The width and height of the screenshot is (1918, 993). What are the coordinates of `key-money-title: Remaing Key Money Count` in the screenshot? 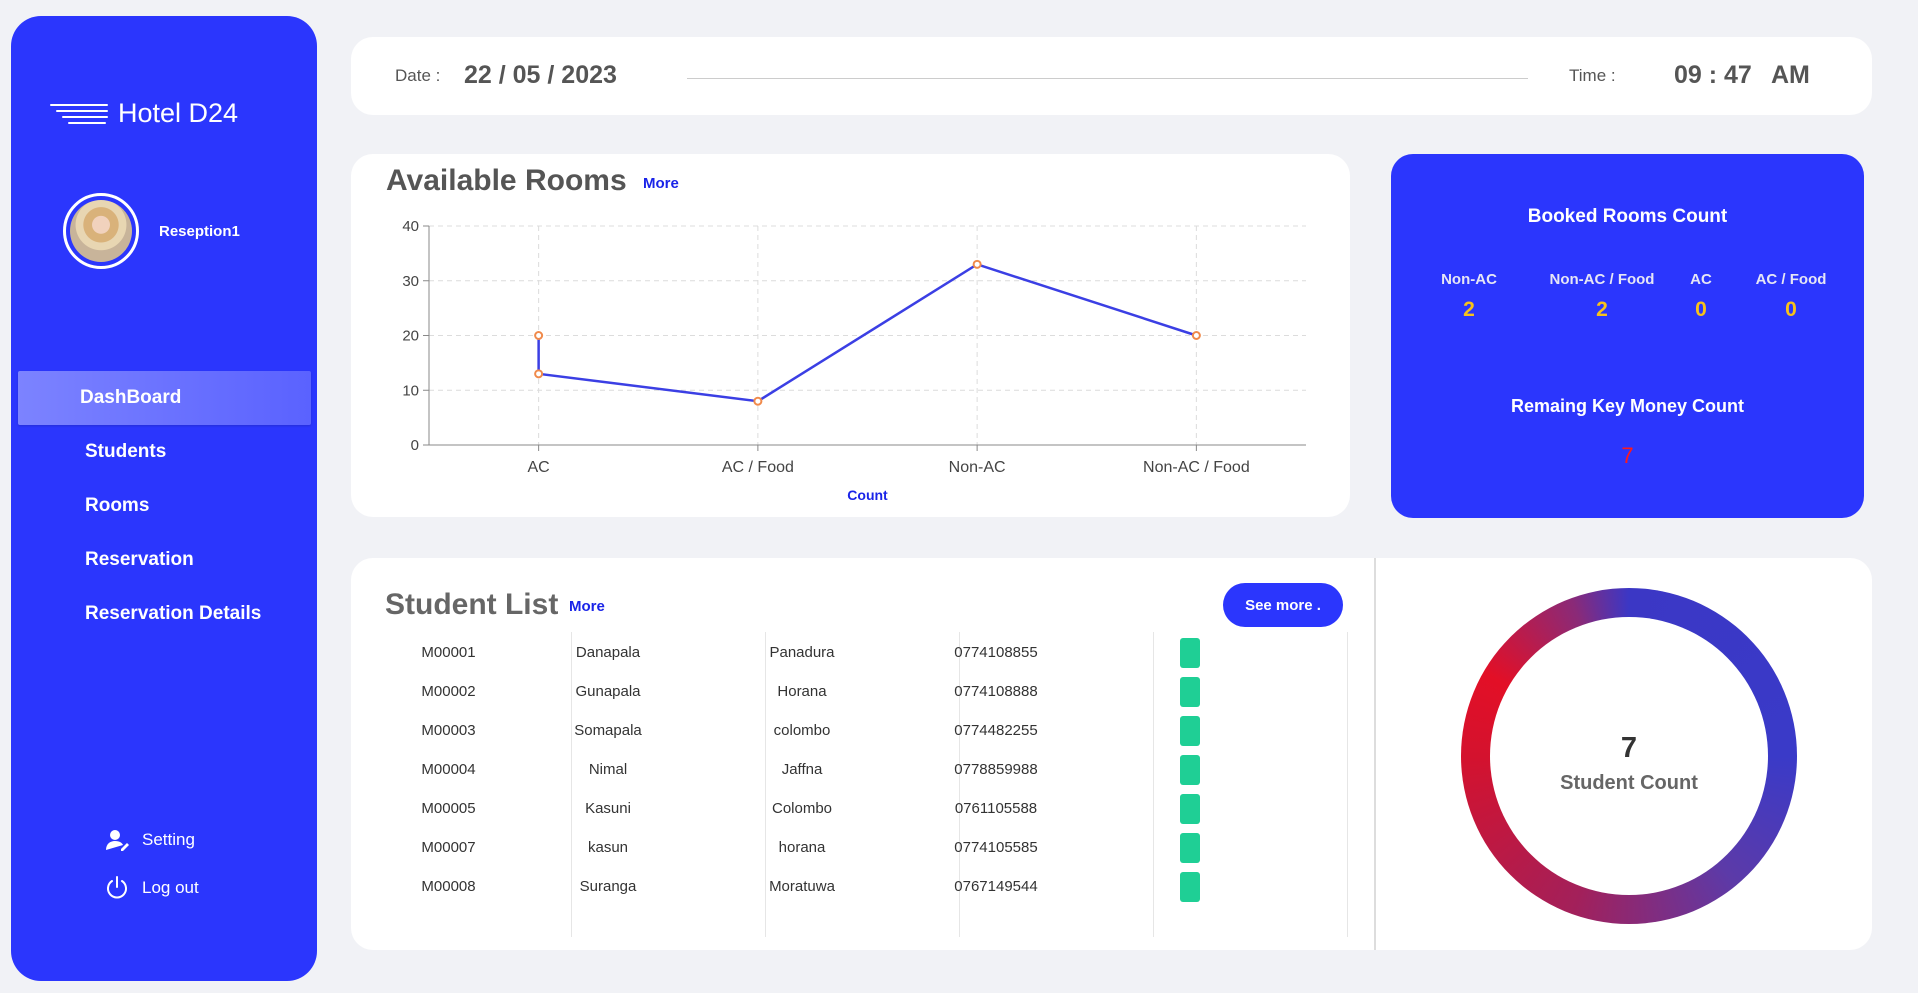 It's located at (1627, 406).